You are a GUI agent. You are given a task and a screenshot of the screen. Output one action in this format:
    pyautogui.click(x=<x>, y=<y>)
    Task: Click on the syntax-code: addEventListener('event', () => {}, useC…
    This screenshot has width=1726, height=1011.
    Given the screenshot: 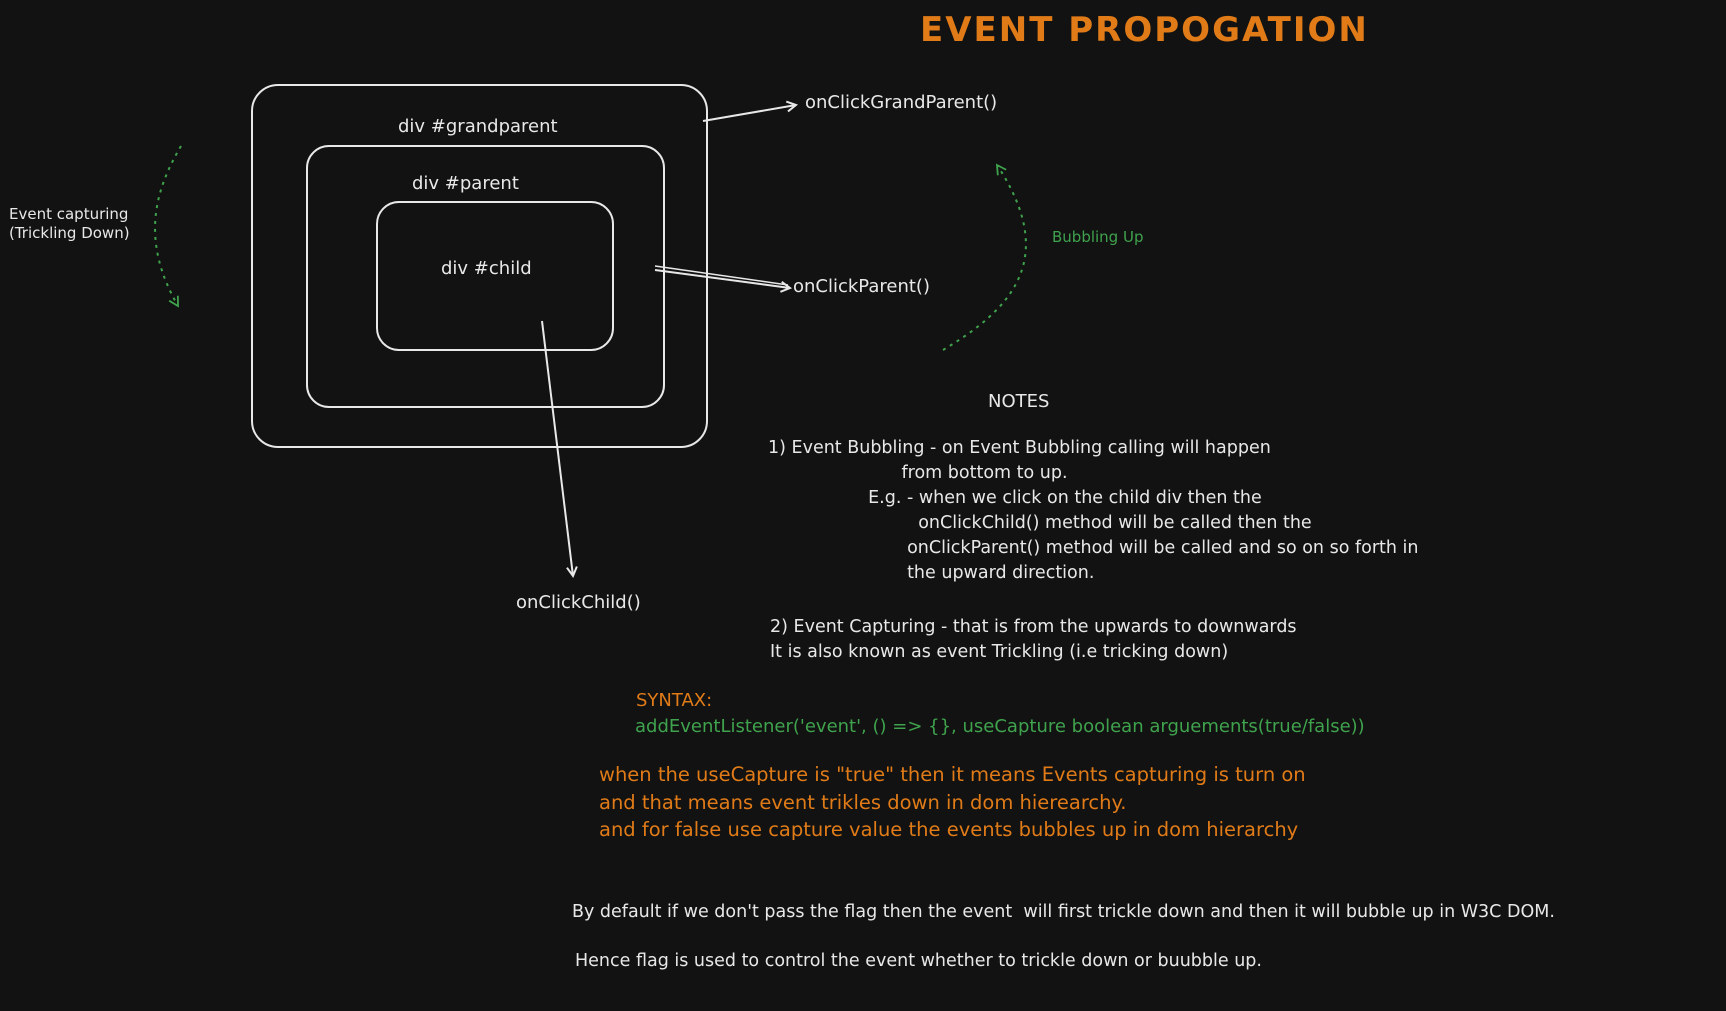 What is the action you would take?
    pyautogui.click(x=1000, y=726)
    